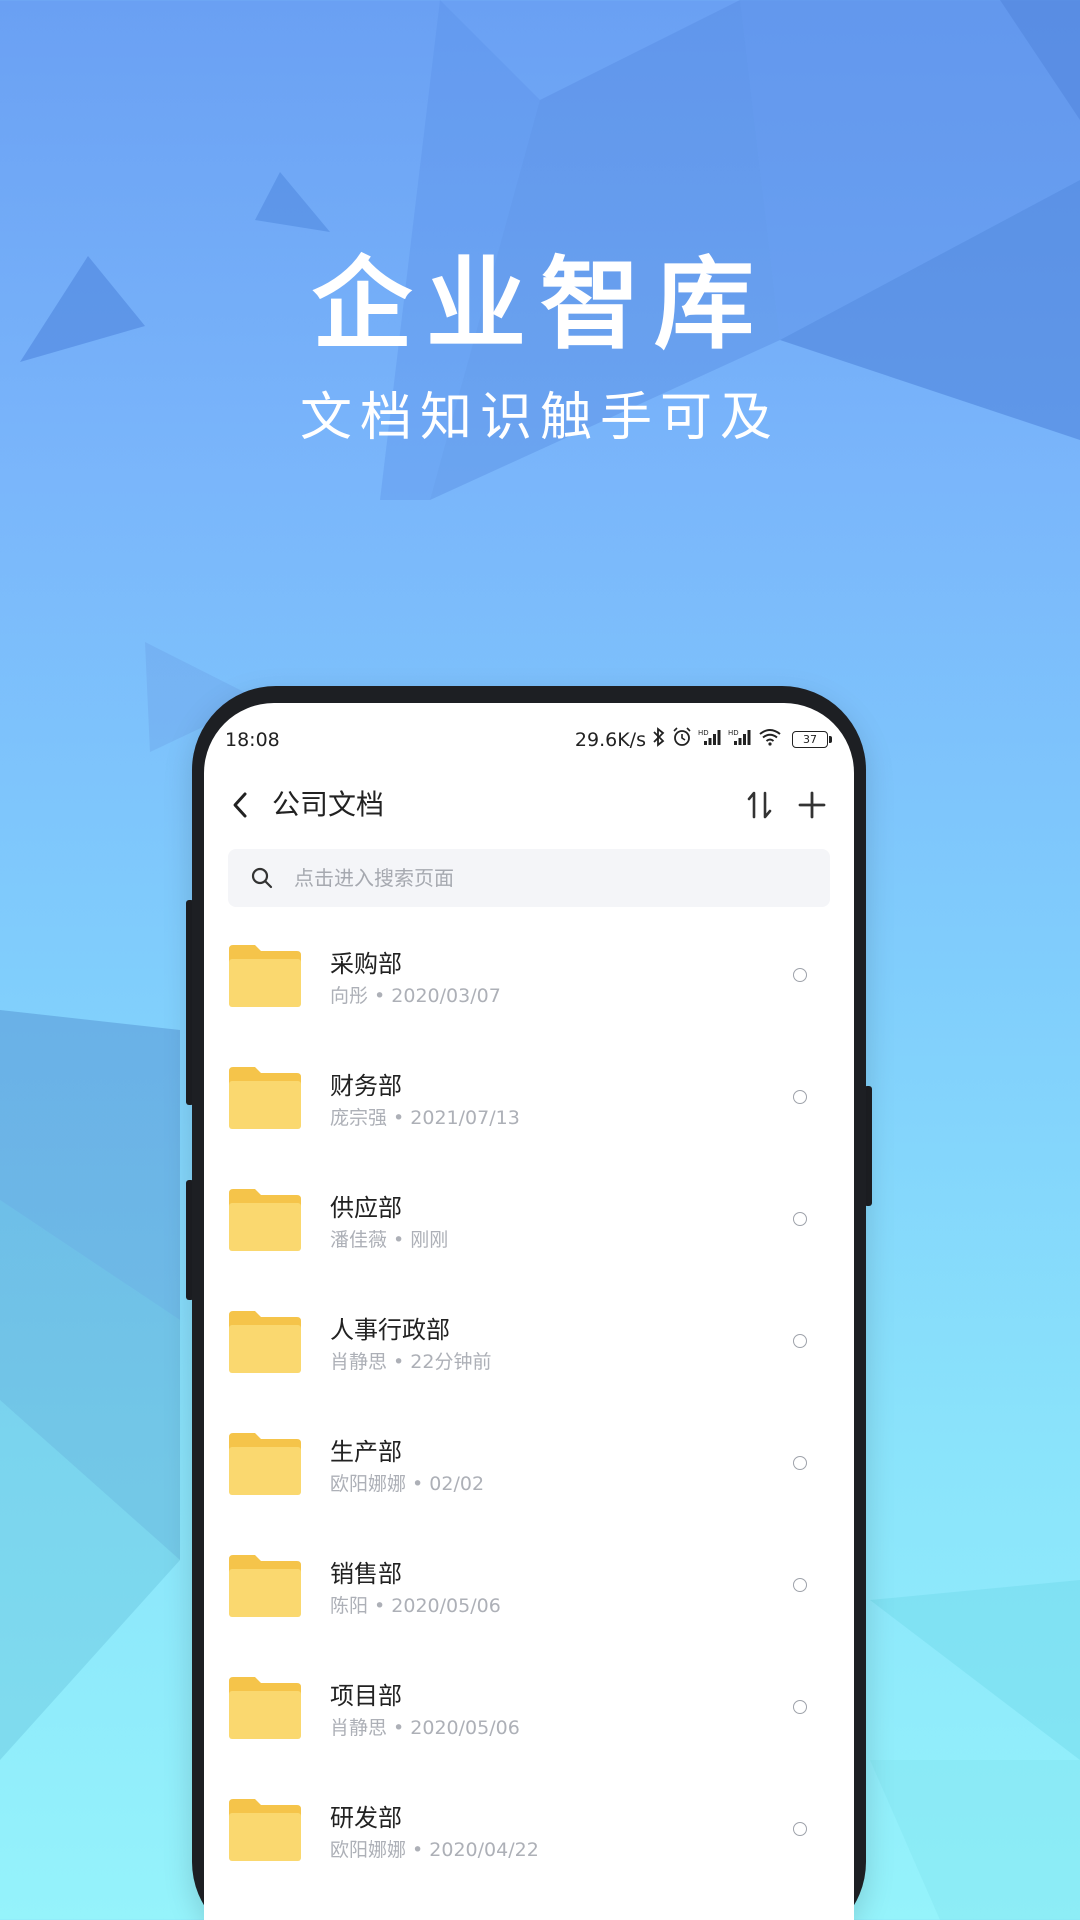 The width and height of the screenshot is (1080, 1920). I want to click on file-meta: 陈阳 • 2020/05/06, so click(415, 1606).